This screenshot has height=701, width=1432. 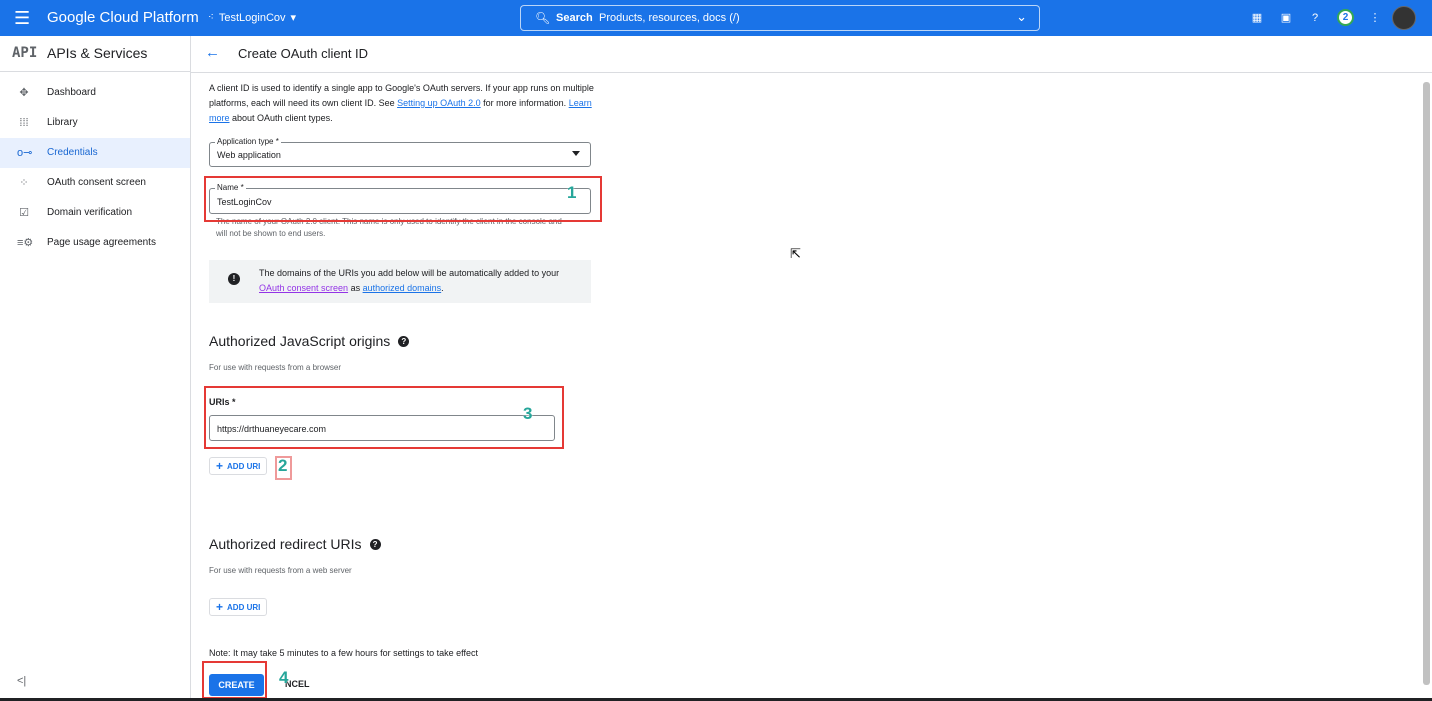 I want to click on oauth-consent-link: OAuth consent screen, so click(x=303, y=288).